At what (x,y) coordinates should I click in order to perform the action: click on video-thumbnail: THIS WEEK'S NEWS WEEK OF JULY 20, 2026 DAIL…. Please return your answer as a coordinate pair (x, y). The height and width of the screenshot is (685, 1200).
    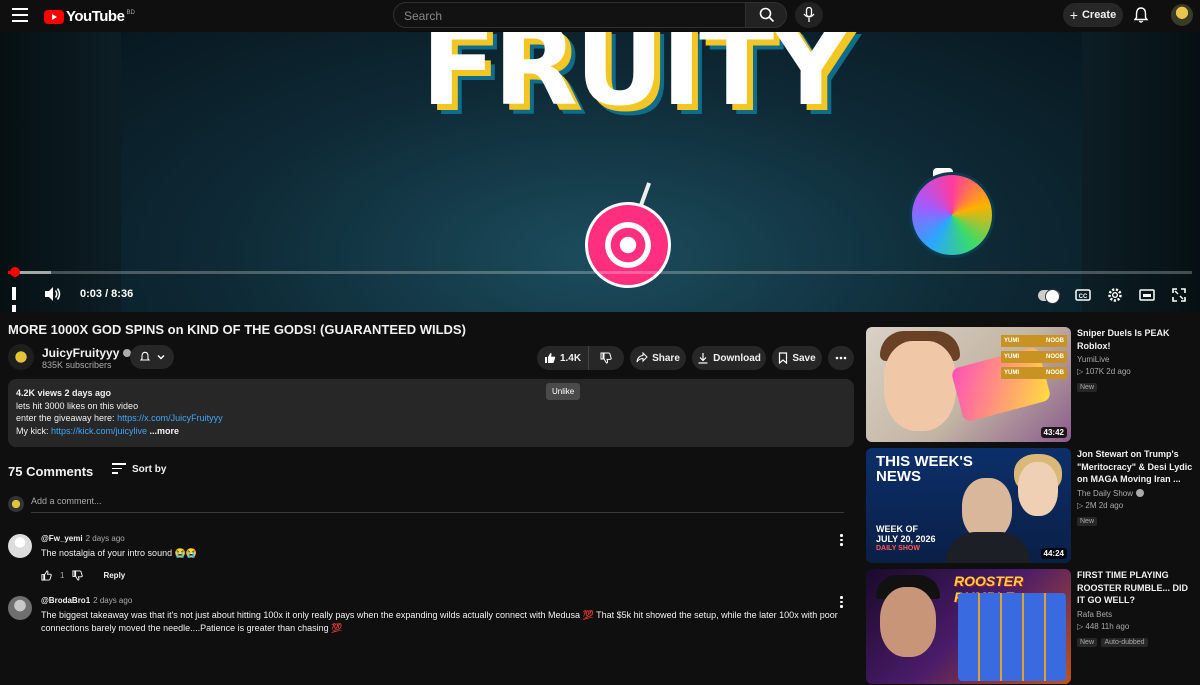
    Looking at the image, I should click on (968, 505).